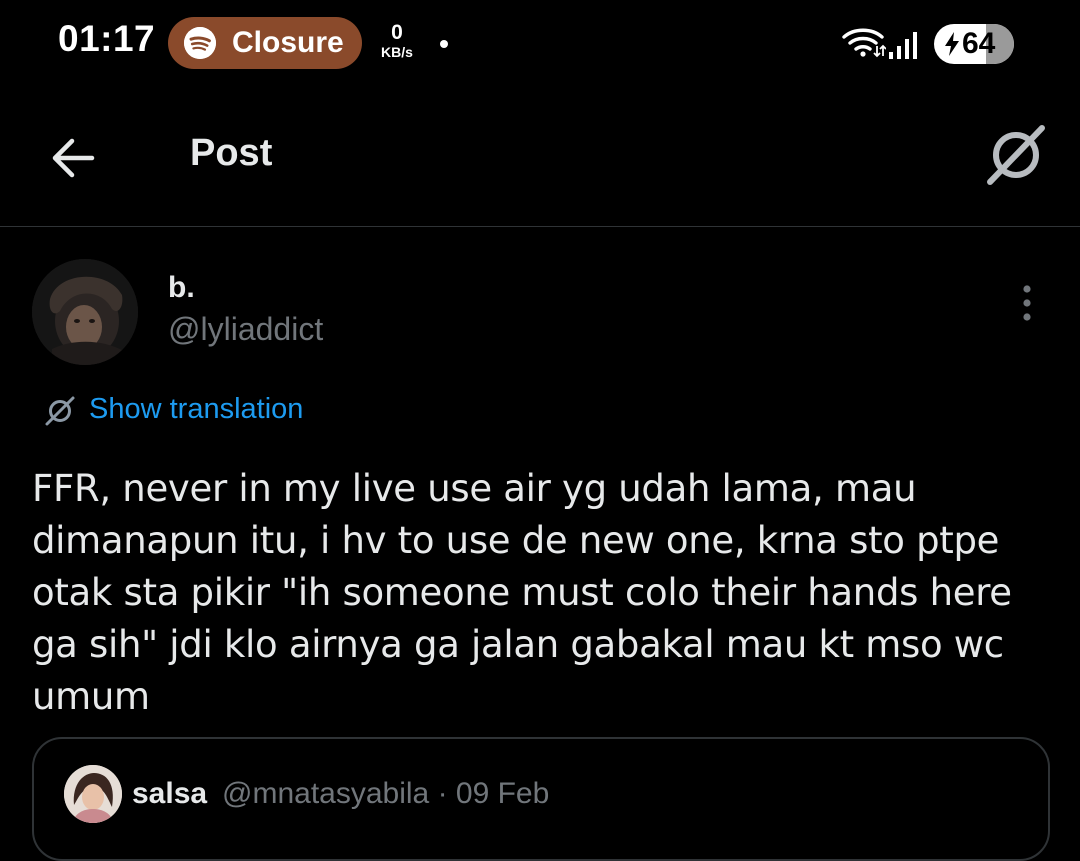  I want to click on cellular-signal-icon, so click(905, 47).